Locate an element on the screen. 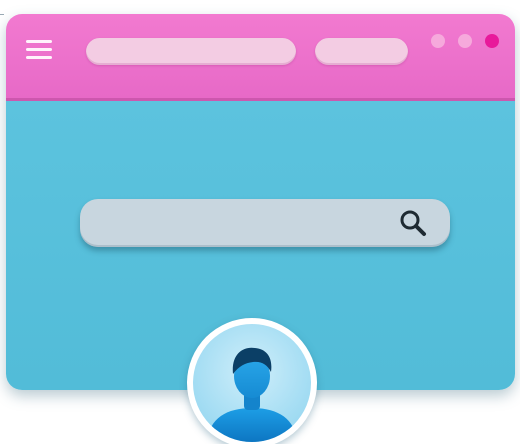 The height and width of the screenshot is (444, 520). user-avatar is located at coordinates (252, 381).